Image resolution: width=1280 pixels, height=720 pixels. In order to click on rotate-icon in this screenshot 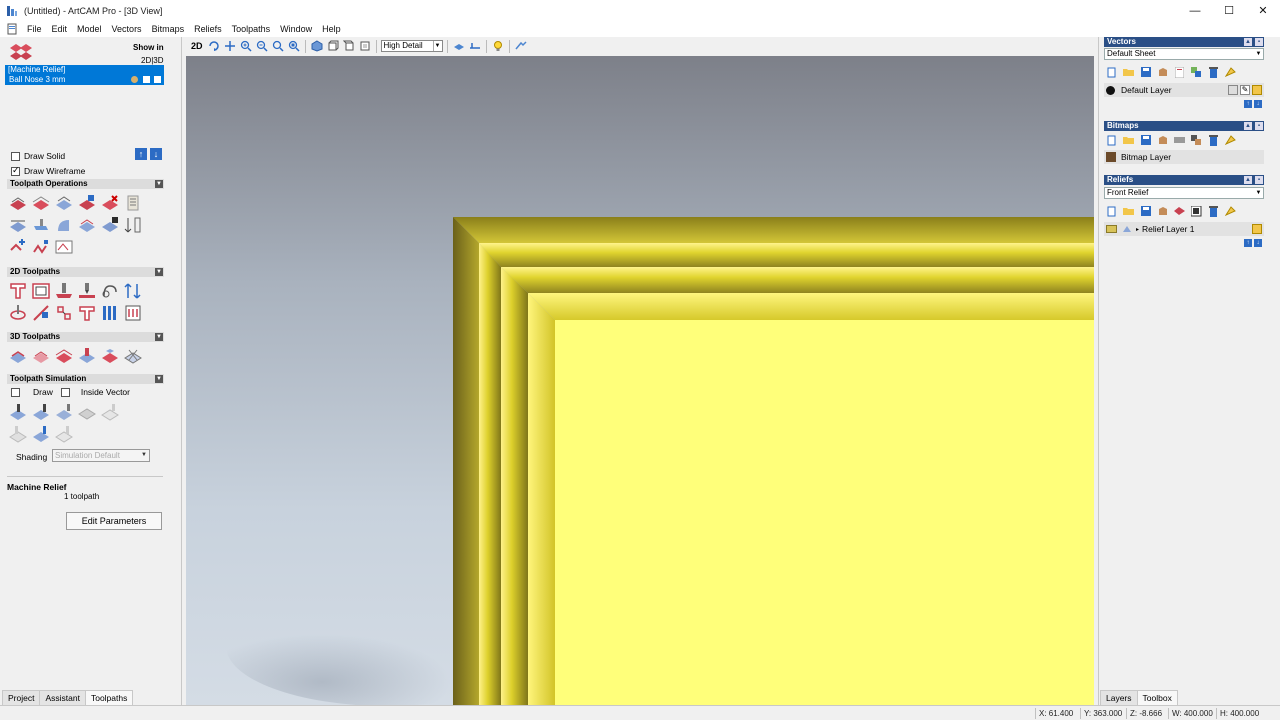, I will do `click(214, 46)`.